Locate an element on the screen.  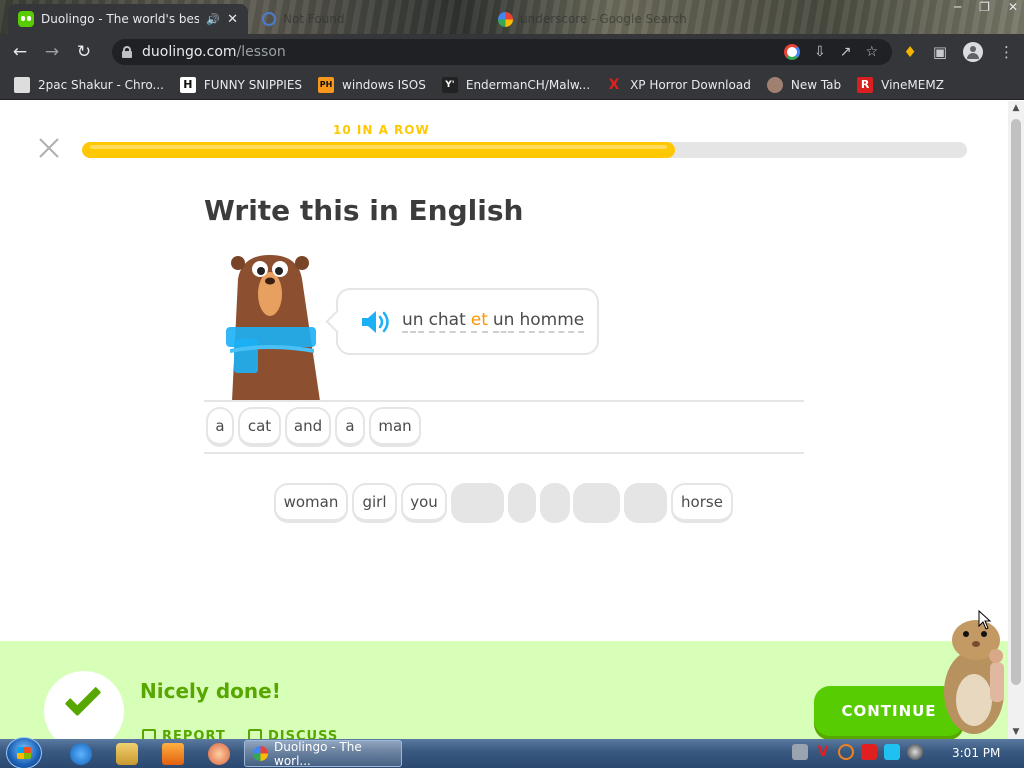
prompt-word: chat is located at coordinates (447, 321).